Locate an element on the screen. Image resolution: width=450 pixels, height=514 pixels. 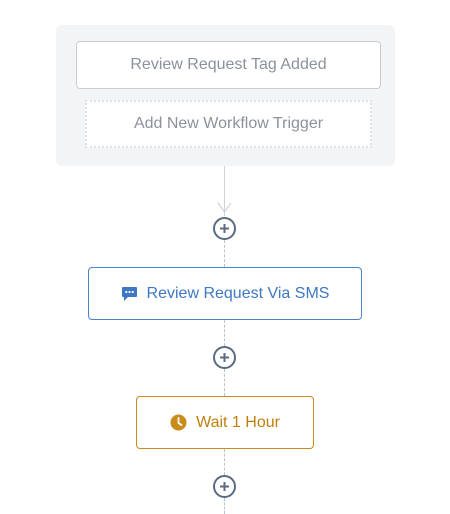
trigger-card: Review Request Tag Added is located at coordinates (228, 65).